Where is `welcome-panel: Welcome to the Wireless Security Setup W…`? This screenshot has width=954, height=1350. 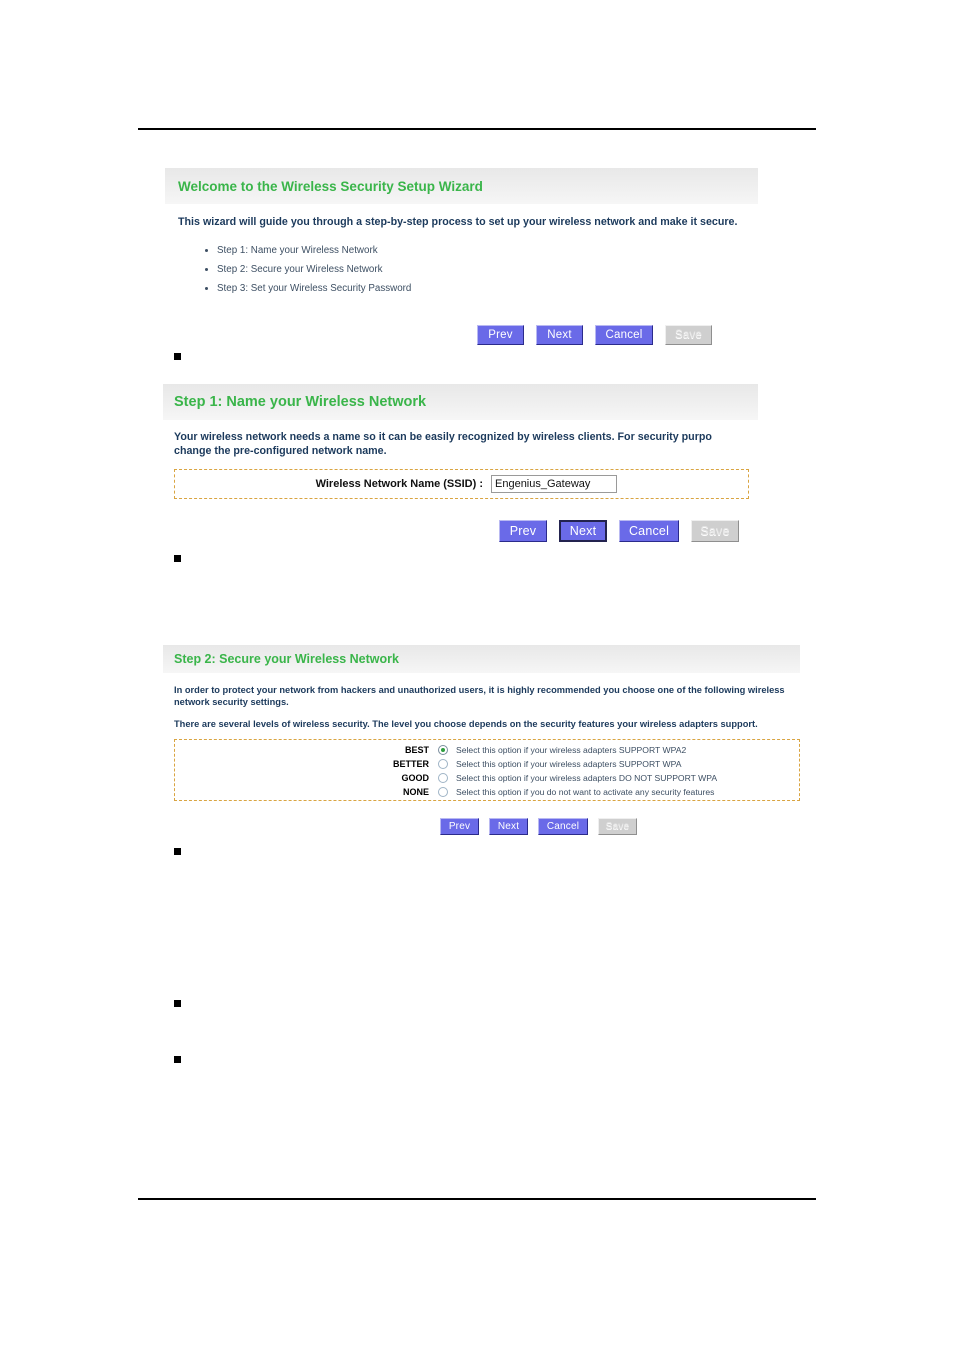 welcome-panel: Welcome to the Wireless Security Setup W… is located at coordinates (461, 257).